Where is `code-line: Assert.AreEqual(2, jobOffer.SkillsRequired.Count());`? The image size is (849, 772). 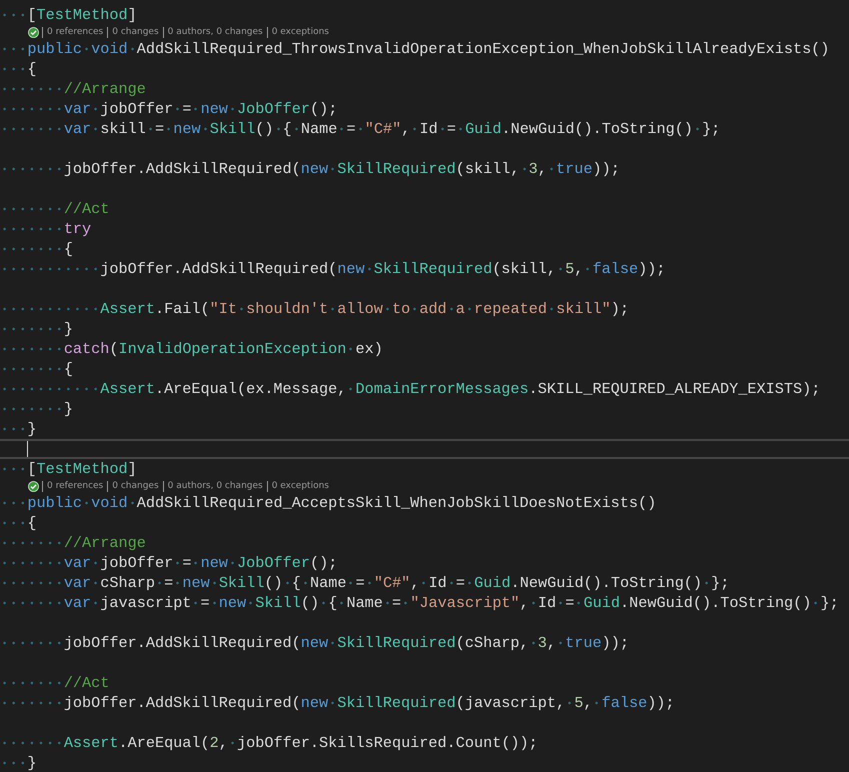
code-line: Assert.AreEqual(2, jobOffer.SkillsRequired.Count()); is located at coordinates (269, 743).